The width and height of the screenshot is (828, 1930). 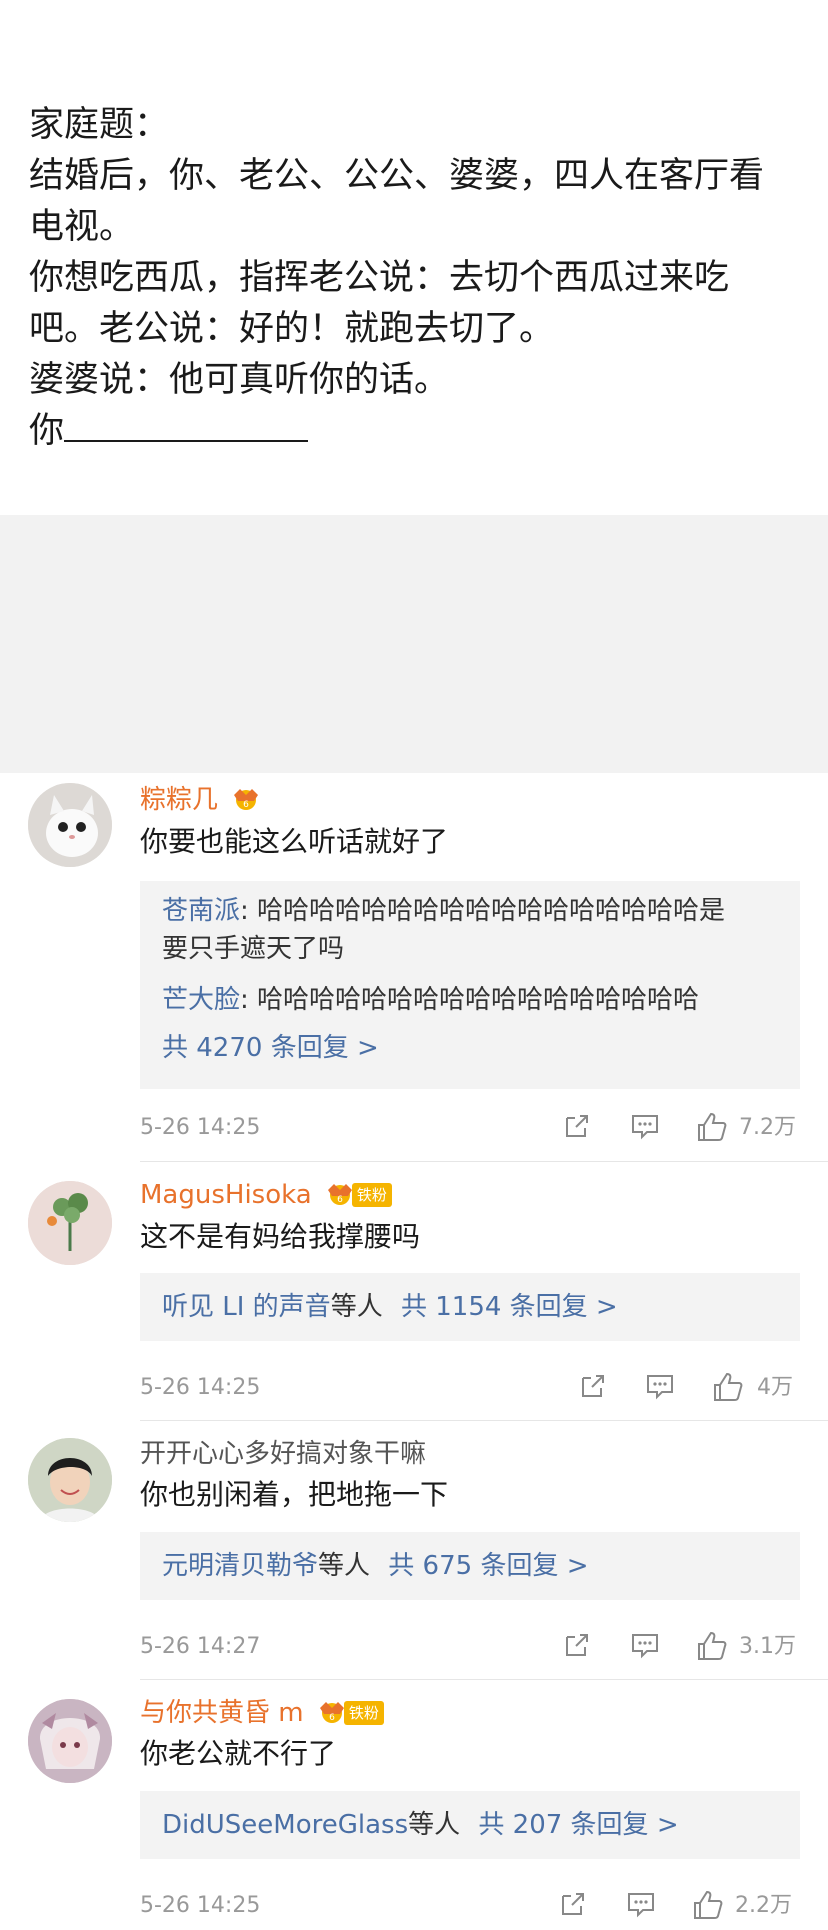 What do you see at coordinates (775, 1387) in the screenshot?
I see `like-count: 4万` at bounding box center [775, 1387].